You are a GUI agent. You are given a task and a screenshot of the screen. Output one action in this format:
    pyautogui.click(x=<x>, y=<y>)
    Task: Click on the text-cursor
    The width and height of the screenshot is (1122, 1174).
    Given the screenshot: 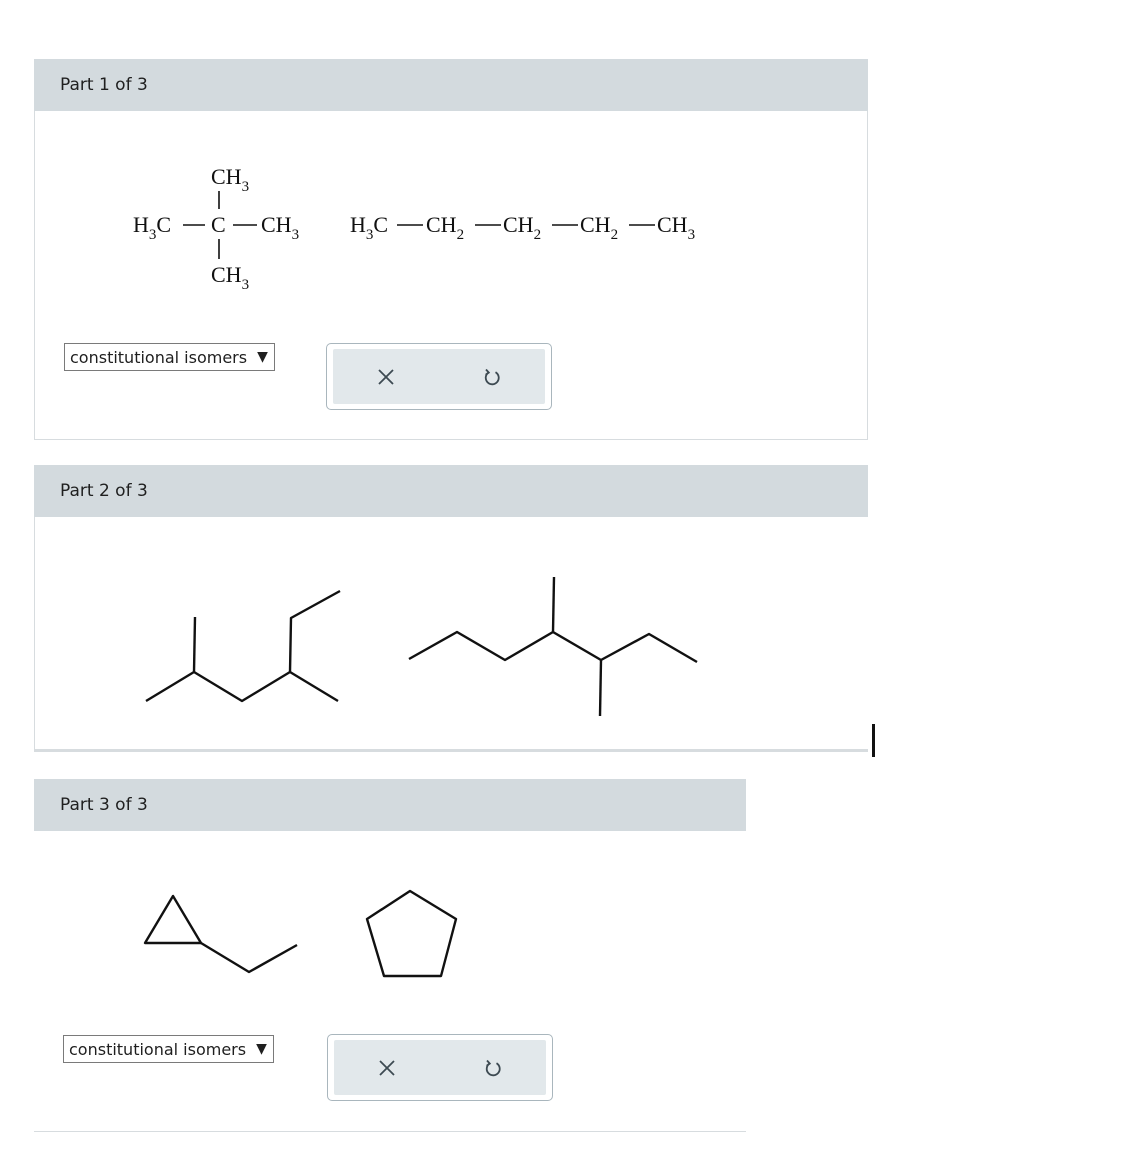 What is the action you would take?
    pyautogui.click(x=873, y=740)
    